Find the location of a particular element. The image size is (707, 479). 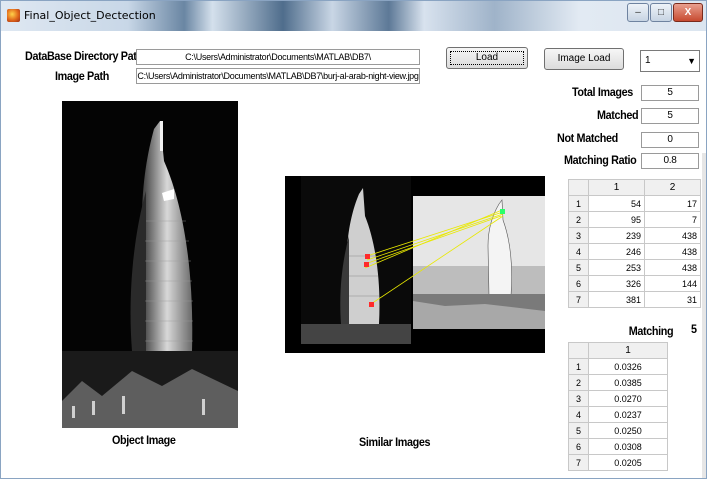

table-cell: 0.0250 is located at coordinates (628, 430).